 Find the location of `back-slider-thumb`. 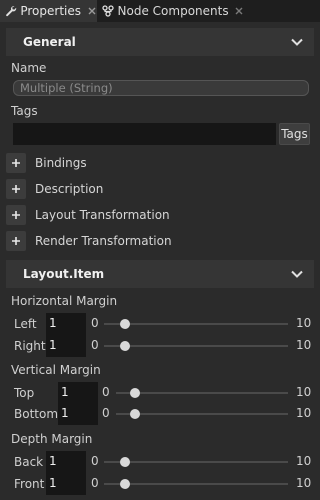

back-slider-thumb is located at coordinates (125, 462).